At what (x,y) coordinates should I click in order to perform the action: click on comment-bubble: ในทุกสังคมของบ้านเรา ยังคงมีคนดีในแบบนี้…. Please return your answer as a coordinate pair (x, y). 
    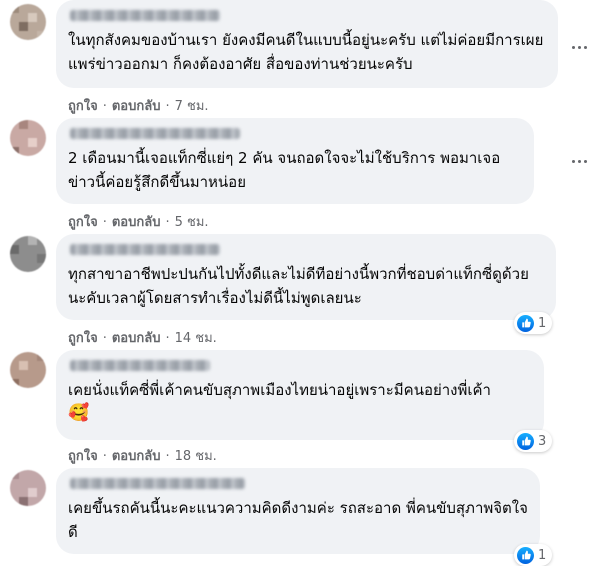
    Looking at the image, I should click on (307, 44).